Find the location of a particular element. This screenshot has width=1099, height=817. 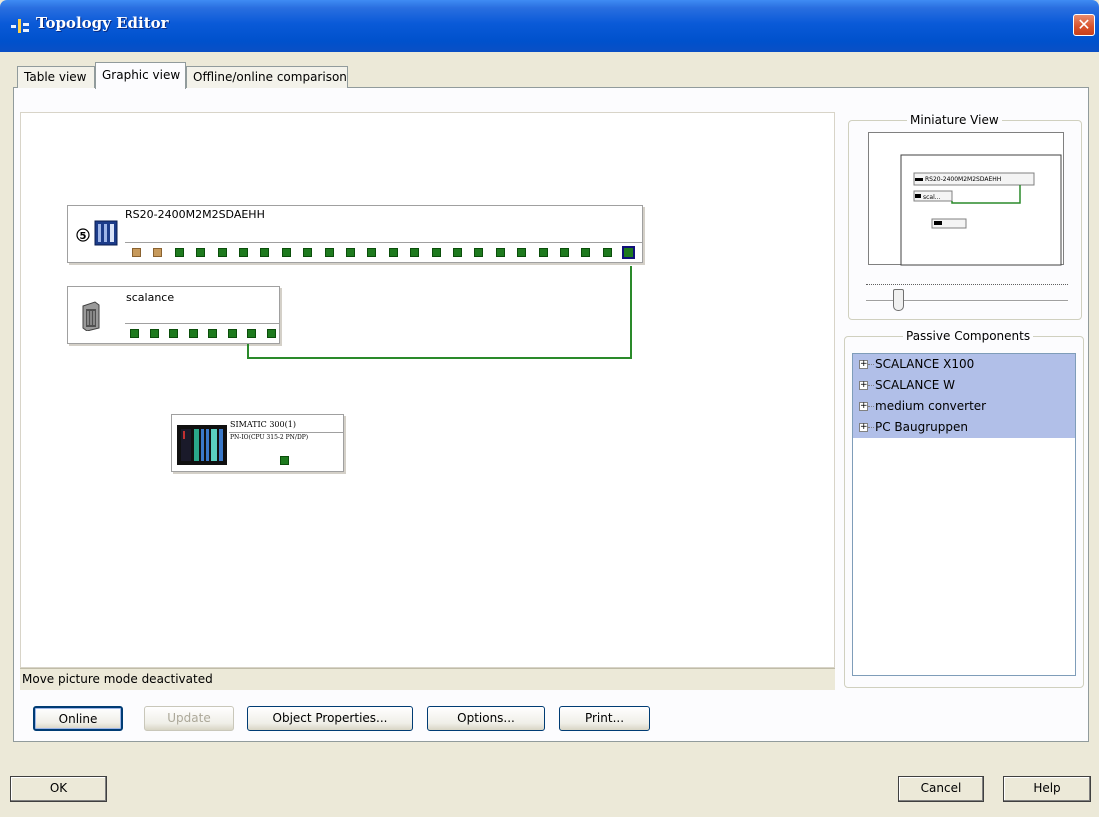

close-icon: ✕ is located at coordinates (1084, 25).